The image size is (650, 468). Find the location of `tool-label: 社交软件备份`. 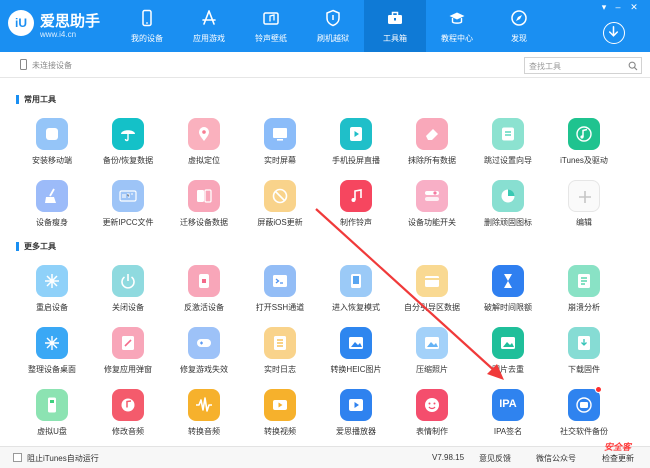

tool-label: 社交软件备份 is located at coordinates (584, 431).